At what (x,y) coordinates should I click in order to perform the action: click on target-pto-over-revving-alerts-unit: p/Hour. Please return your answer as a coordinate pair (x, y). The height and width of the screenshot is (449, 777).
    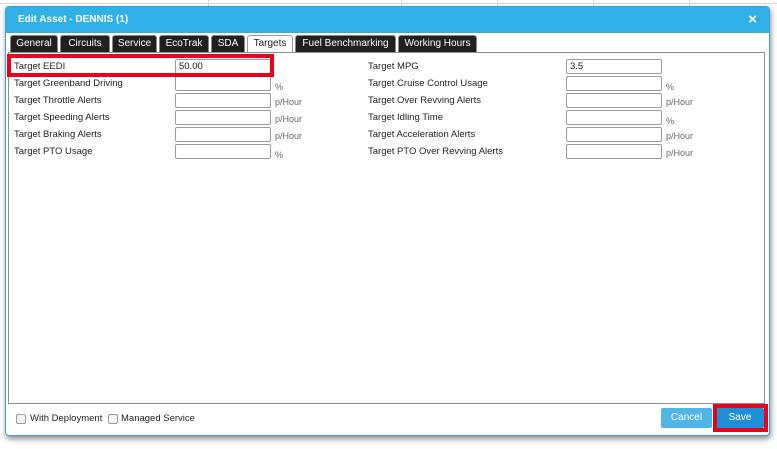
    Looking at the image, I should click on (680, 153).